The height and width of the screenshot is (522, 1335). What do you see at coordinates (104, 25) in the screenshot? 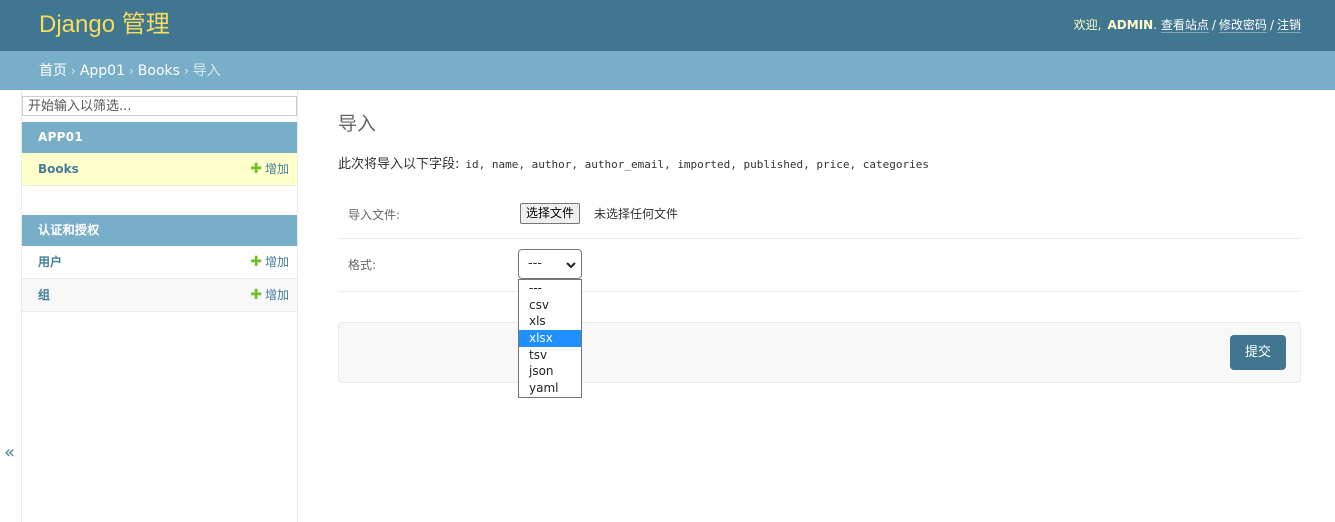
I see `site-title: Django 管理` at bounding box center [104, 25].